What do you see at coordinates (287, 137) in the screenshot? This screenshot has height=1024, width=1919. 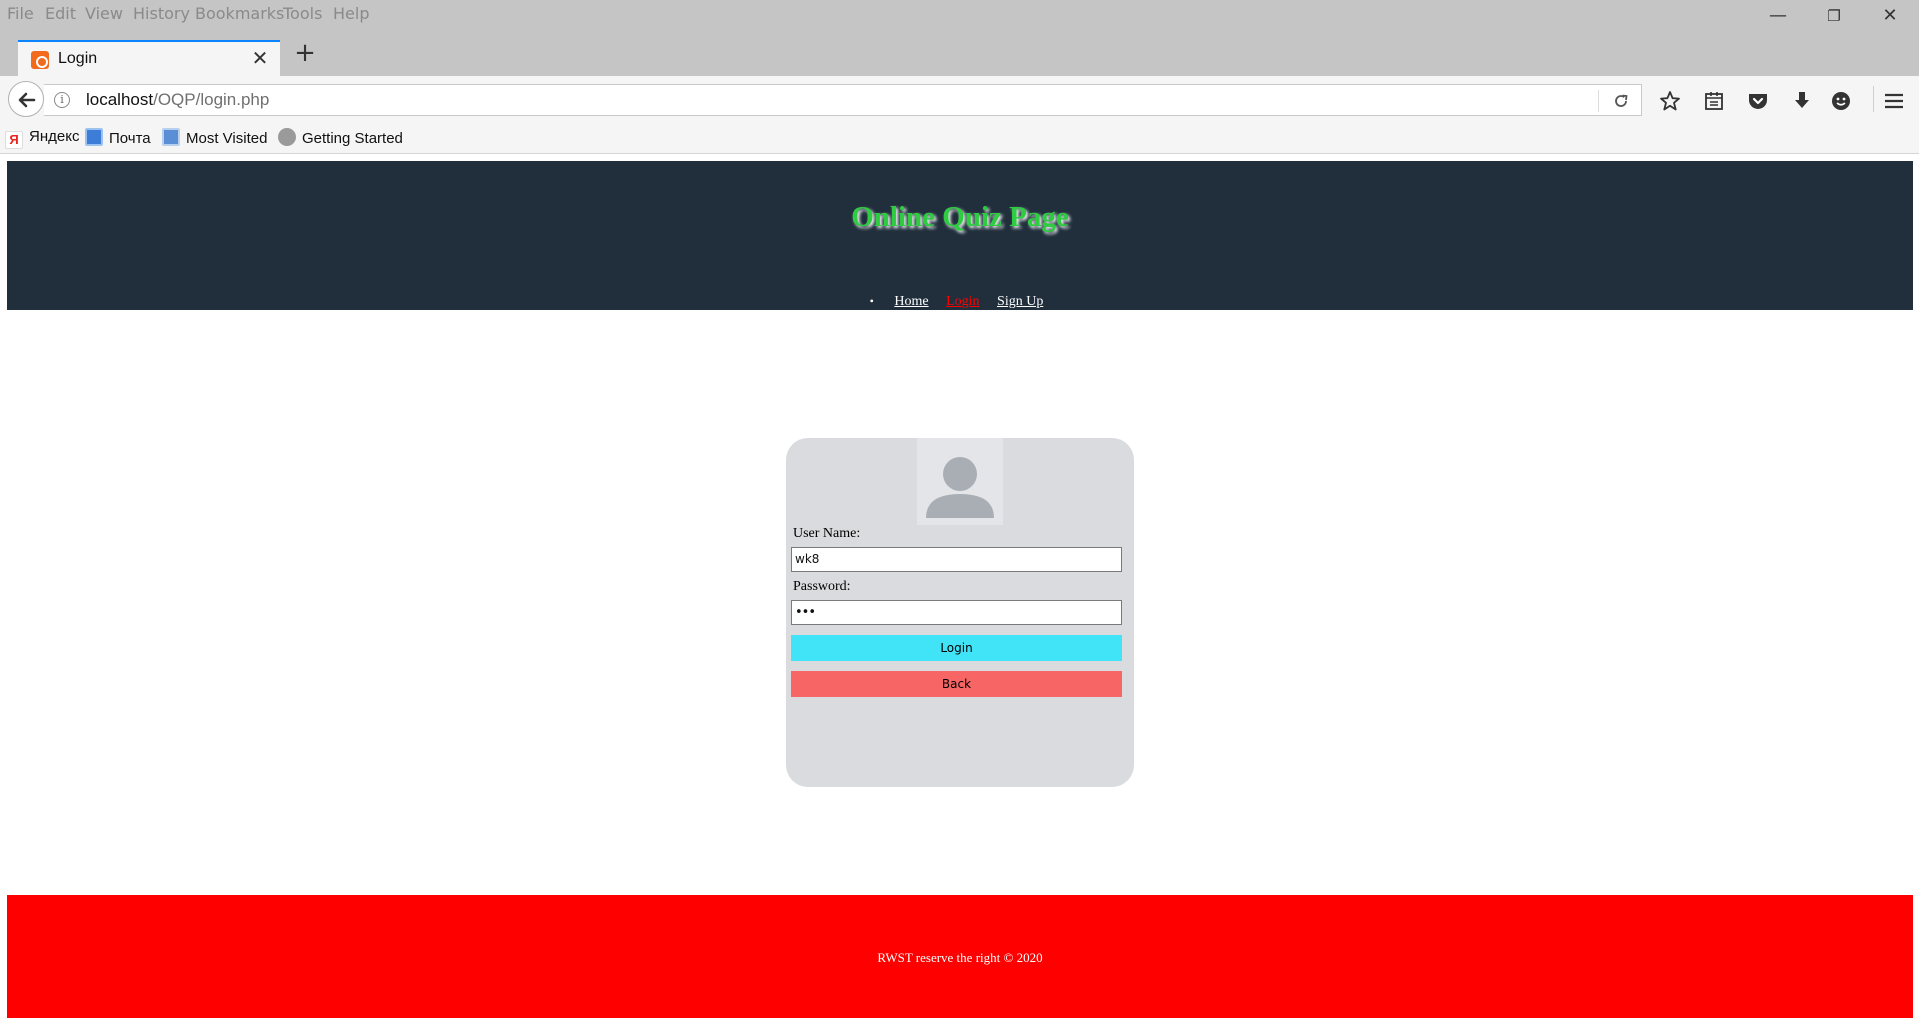 I see `globe-icon` at bounding box center [287, 137].